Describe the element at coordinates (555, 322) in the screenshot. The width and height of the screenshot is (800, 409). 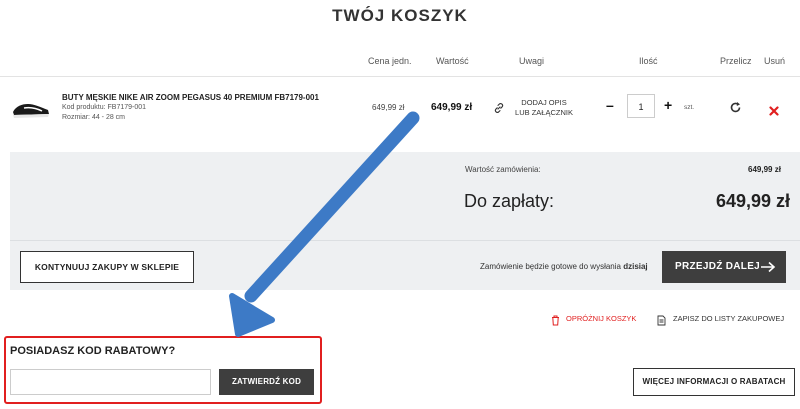
I see `trash-icon` at that location.